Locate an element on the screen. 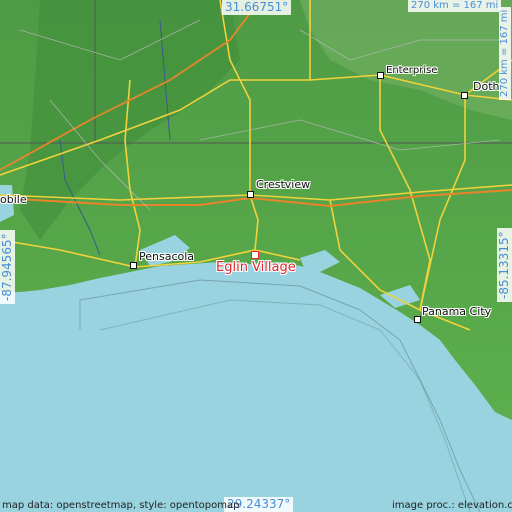 The image size is (512, 512). city-label-crestview: Crestview is located at coordinates (283, 184).